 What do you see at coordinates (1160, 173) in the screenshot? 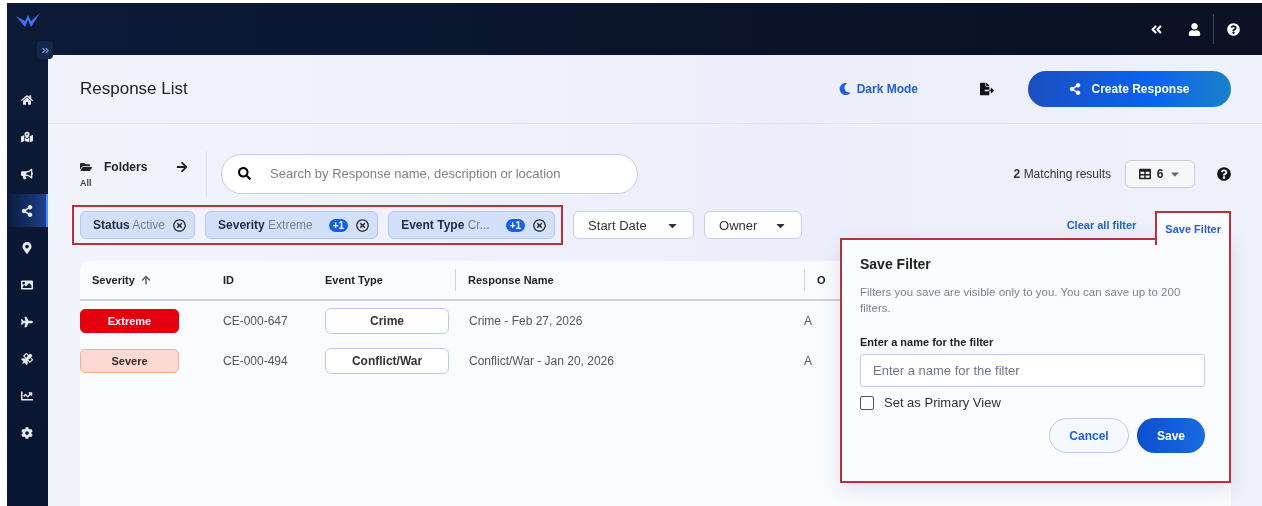
I see `columns-button: 6` at bounding box center [1160, 173].